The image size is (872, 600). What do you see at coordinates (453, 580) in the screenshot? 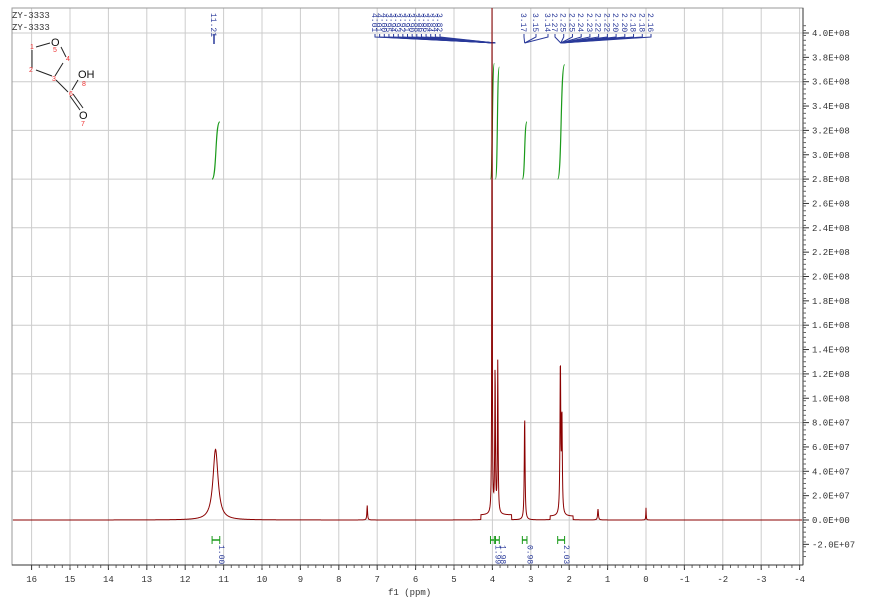
I see `x-tick-label: 5` at bounding box center [453, 580].